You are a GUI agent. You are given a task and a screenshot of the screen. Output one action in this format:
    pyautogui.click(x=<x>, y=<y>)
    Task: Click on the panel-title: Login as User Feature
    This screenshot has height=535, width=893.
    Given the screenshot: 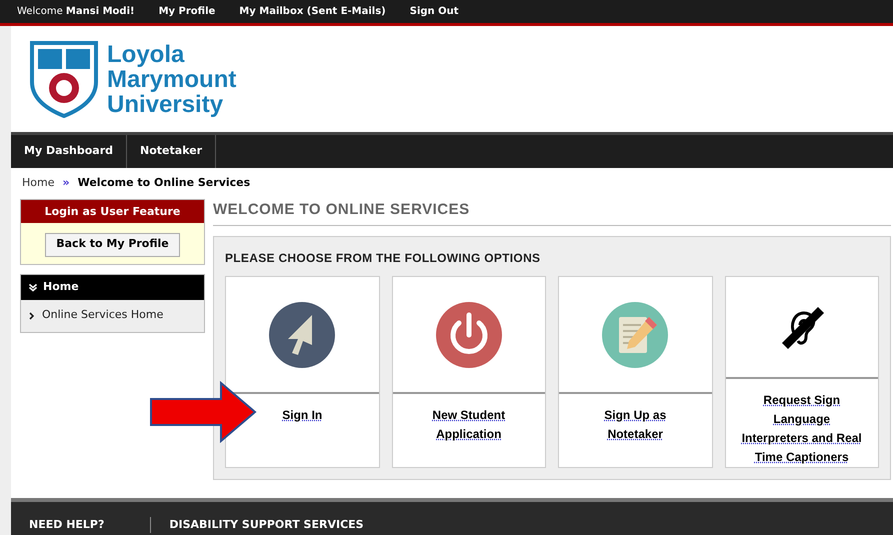 What is the action you would take?
    pyautogui.click(x=112, y=211)
    